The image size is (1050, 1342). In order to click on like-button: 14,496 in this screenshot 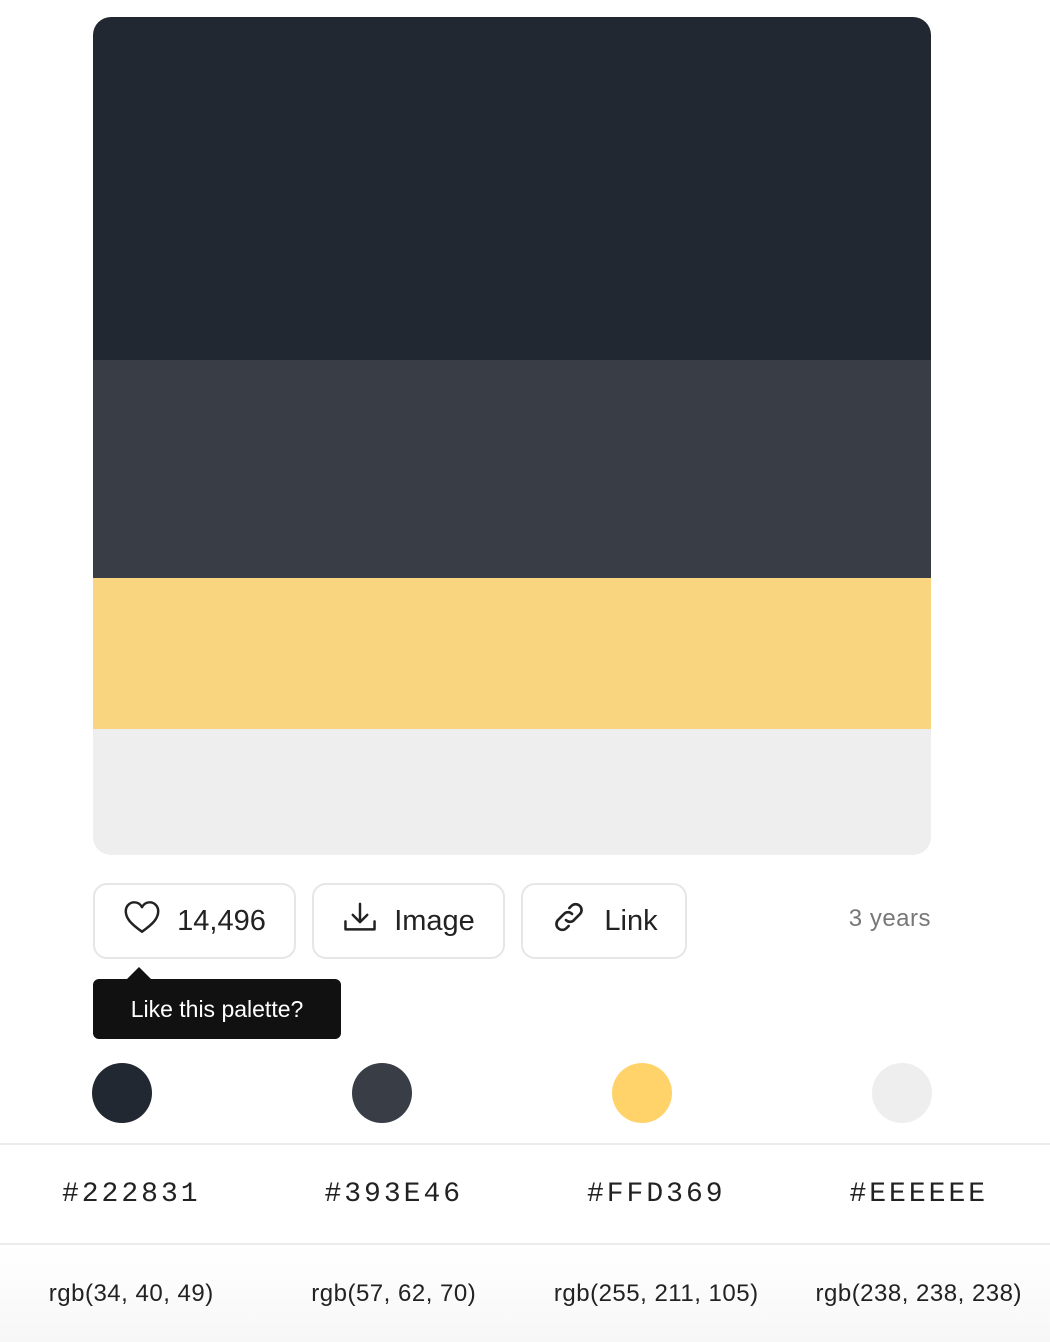, I will do `click(194, 921)`.